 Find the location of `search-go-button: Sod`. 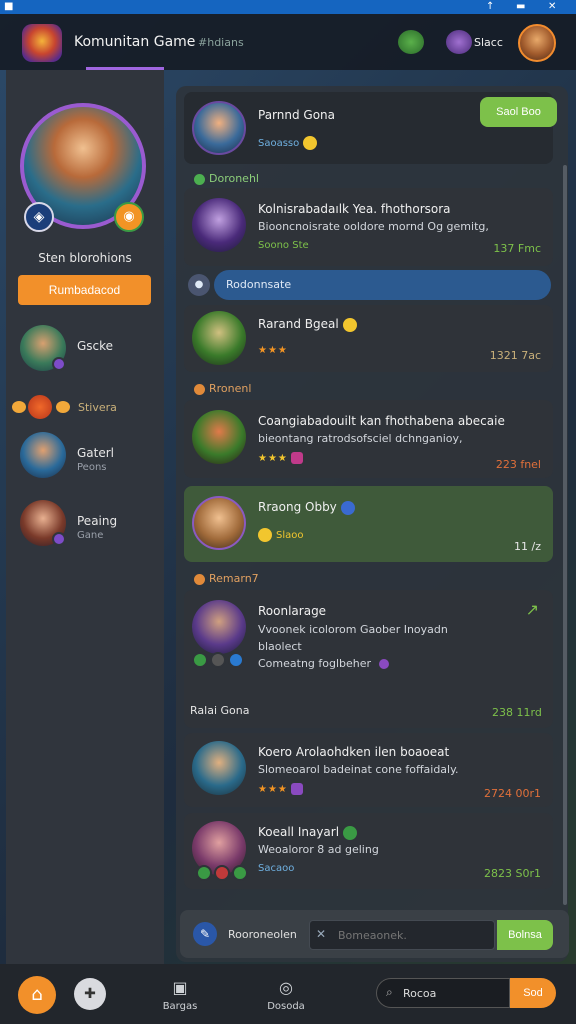

search-go-button: Sod is located at coordinates (533, 993).